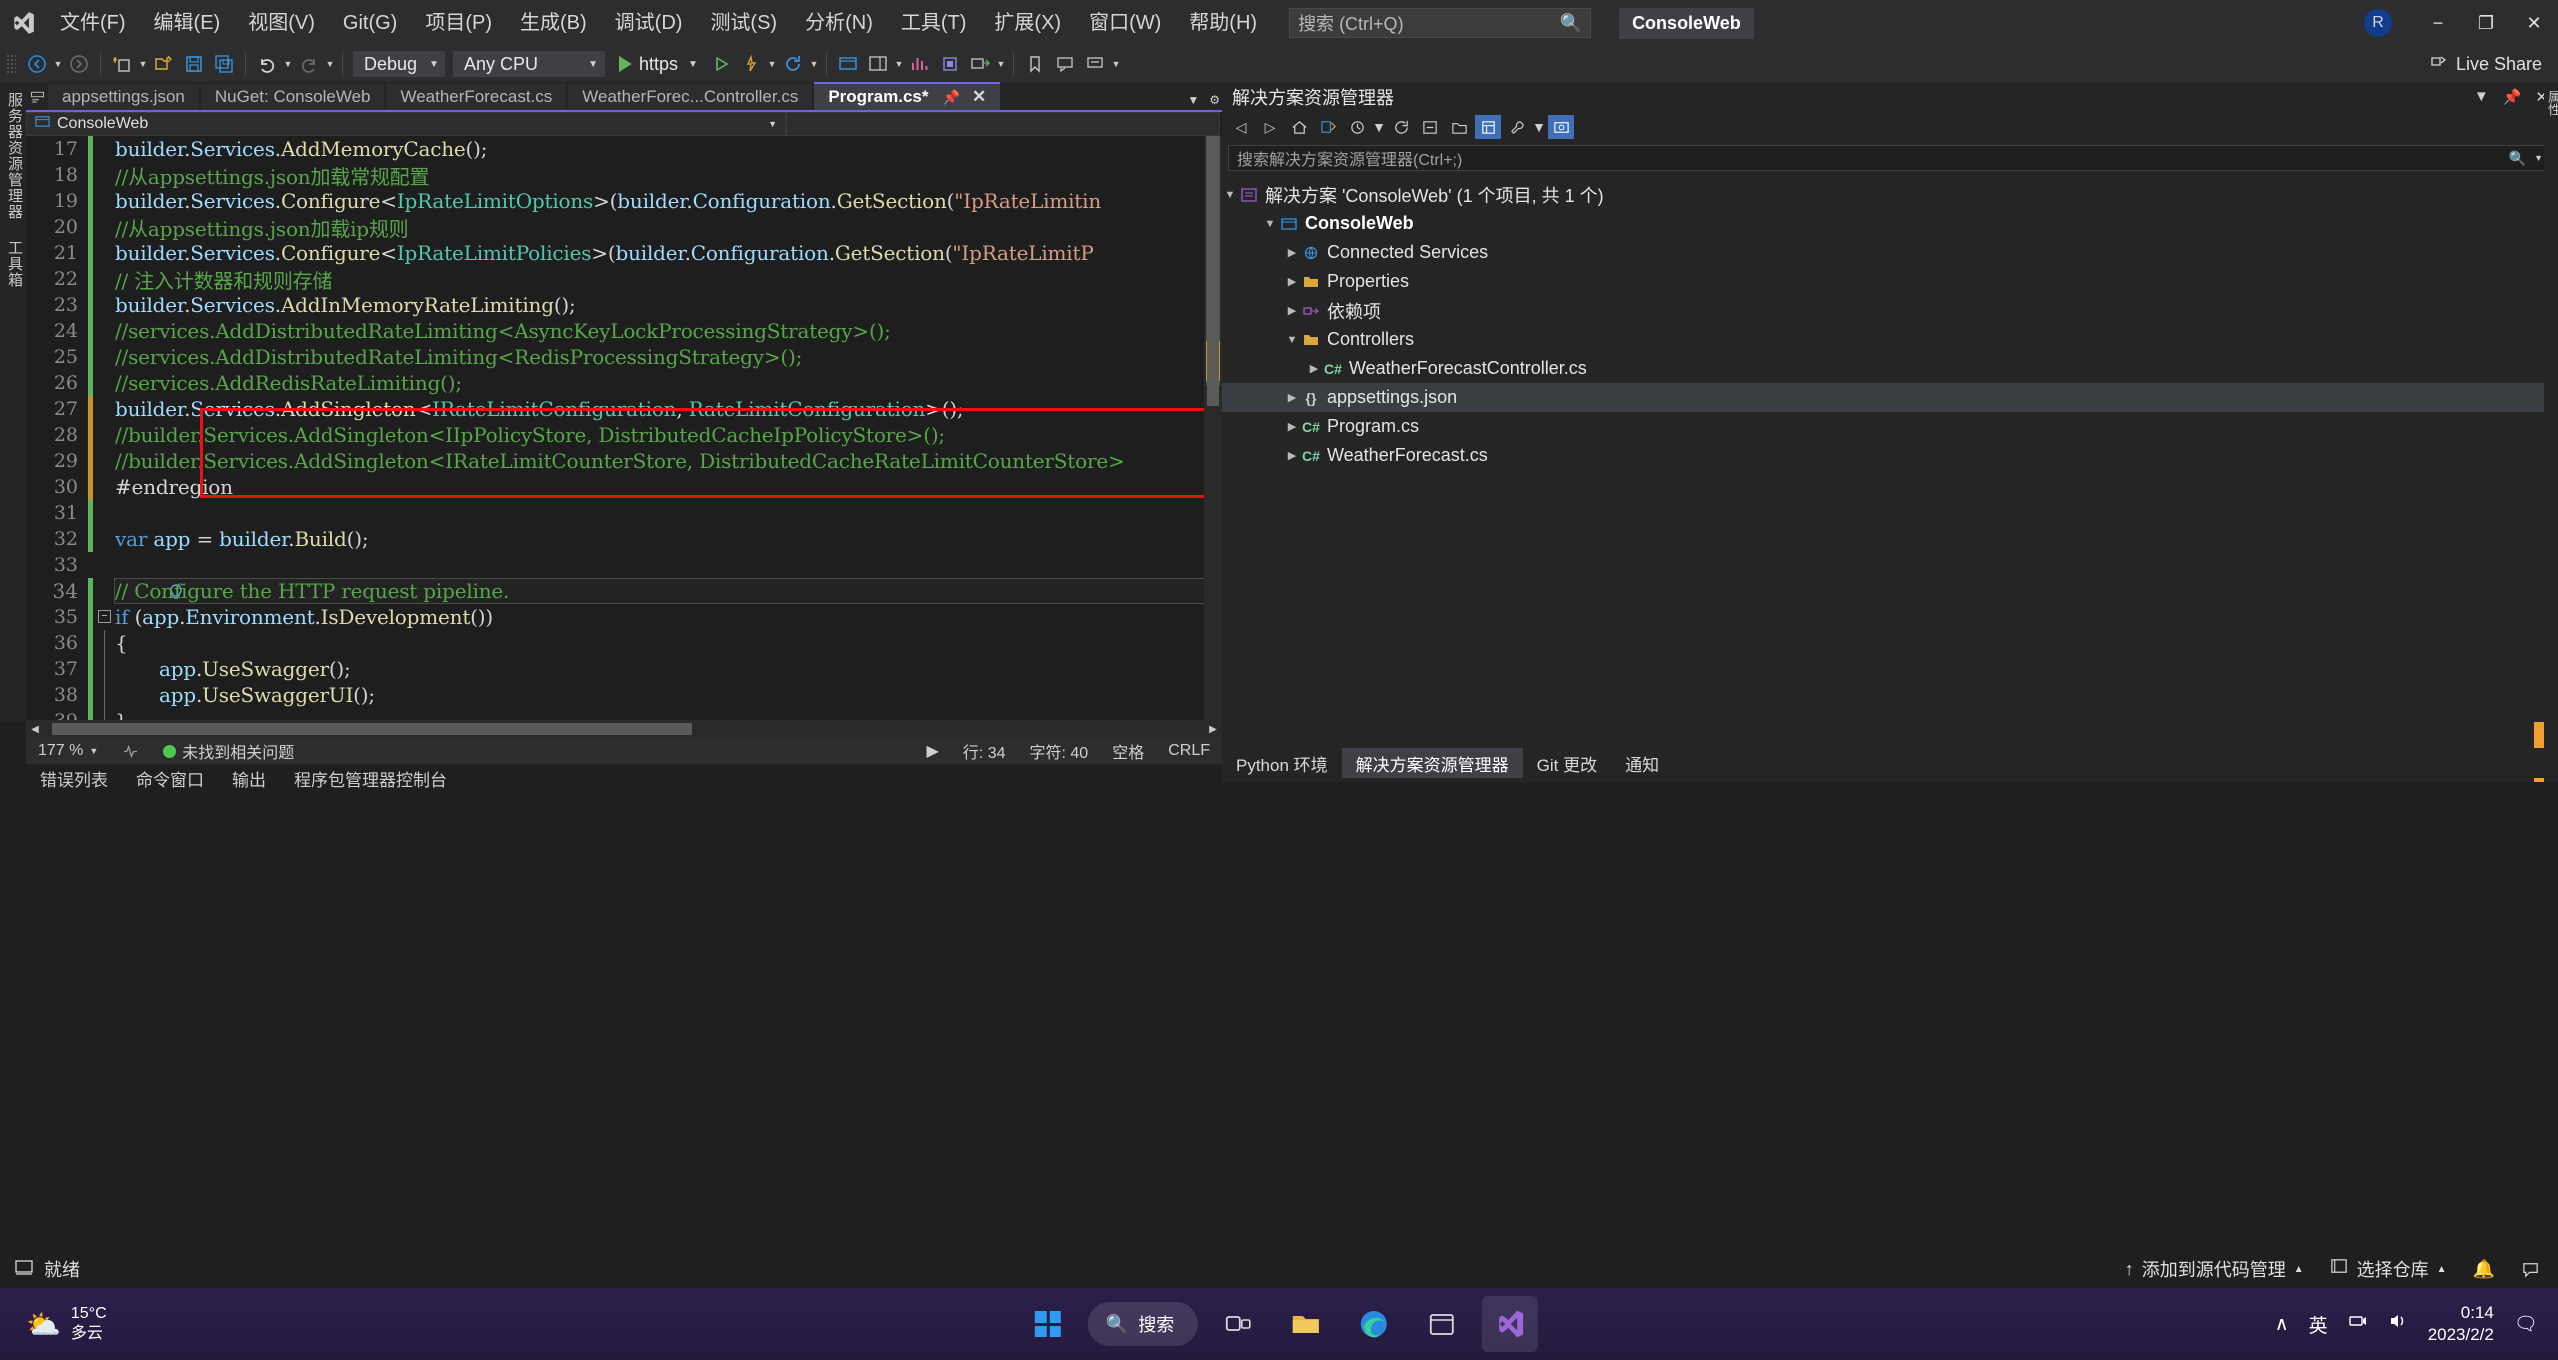 The image size is (2558, 1360). Describe the element at coordinates (1213, 271) in the screenshot. I see `scrollbar-thumb` at that location.